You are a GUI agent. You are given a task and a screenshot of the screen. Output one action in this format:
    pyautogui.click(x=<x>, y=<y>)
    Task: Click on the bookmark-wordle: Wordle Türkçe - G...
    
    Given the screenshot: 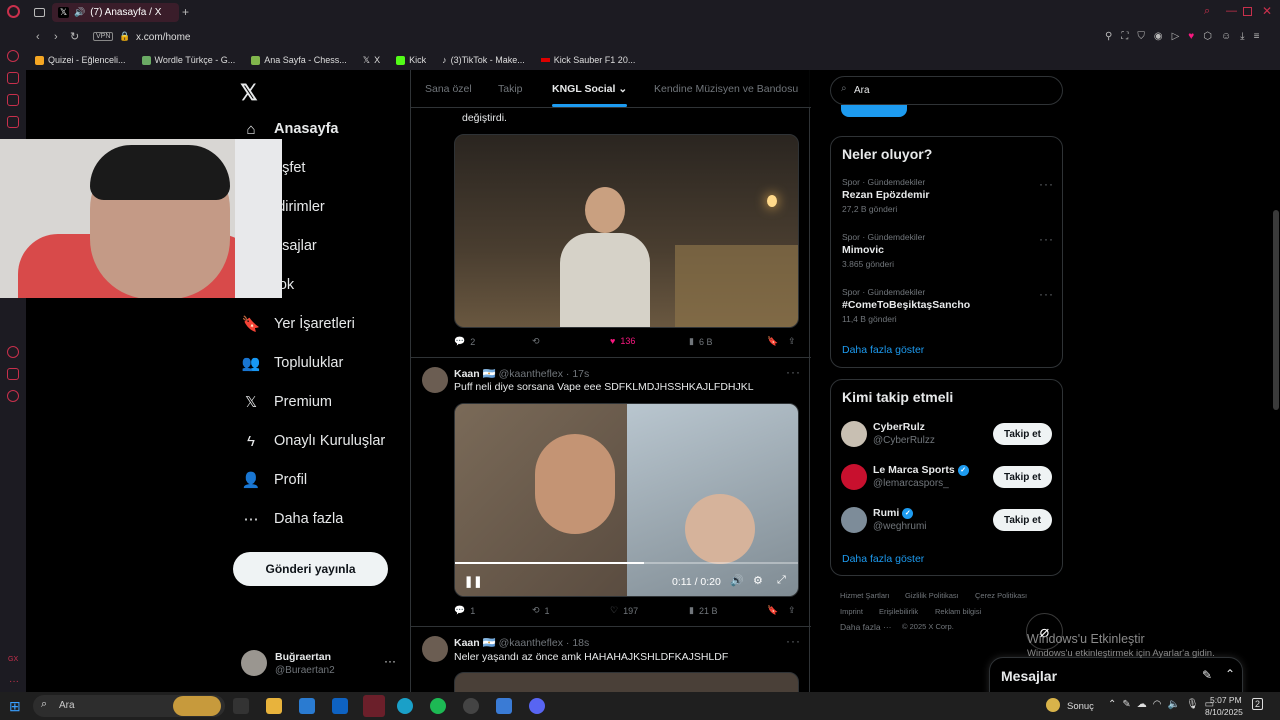 What is the action you would take?
    pyautogui.click(x=188, y=60)
    